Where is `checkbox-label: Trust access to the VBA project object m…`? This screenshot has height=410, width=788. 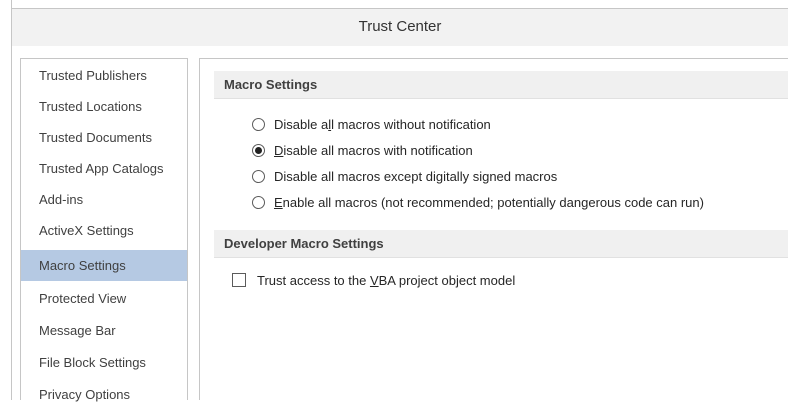 checkbox-label: Trust access to the VBA project object m… is located at coordinates (386, 280).